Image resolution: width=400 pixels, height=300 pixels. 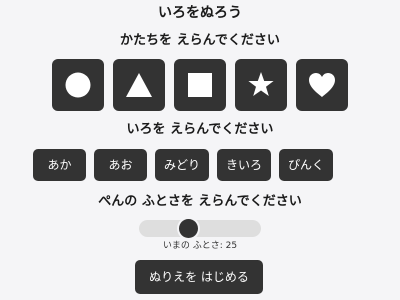 I want to click on shape-button-star, so click(x=261, y=85).